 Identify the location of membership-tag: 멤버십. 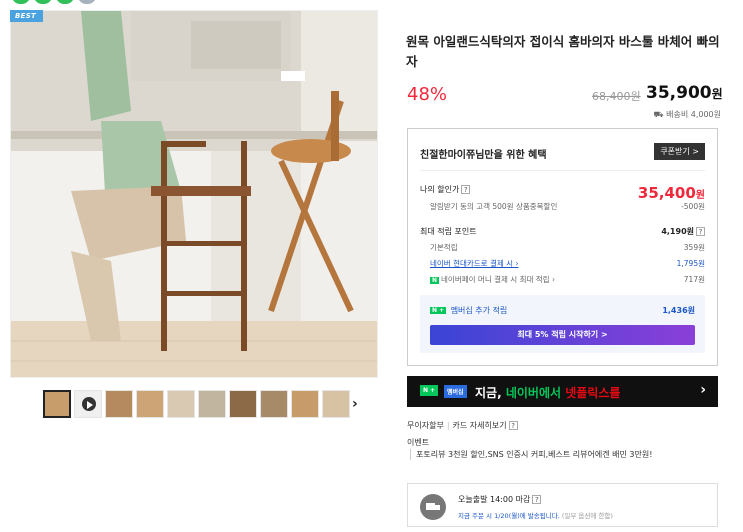
(455, 391).